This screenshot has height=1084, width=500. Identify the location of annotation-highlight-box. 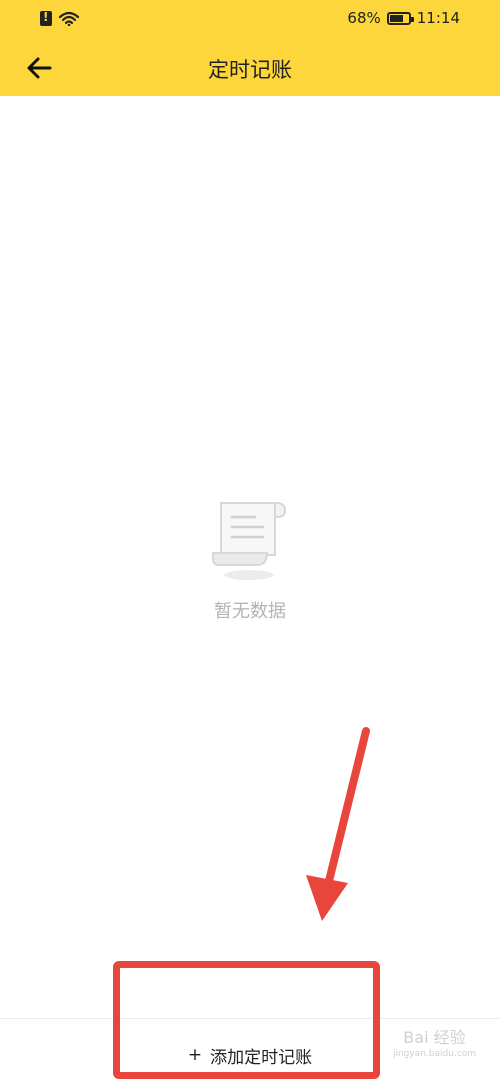
(246, 1020).